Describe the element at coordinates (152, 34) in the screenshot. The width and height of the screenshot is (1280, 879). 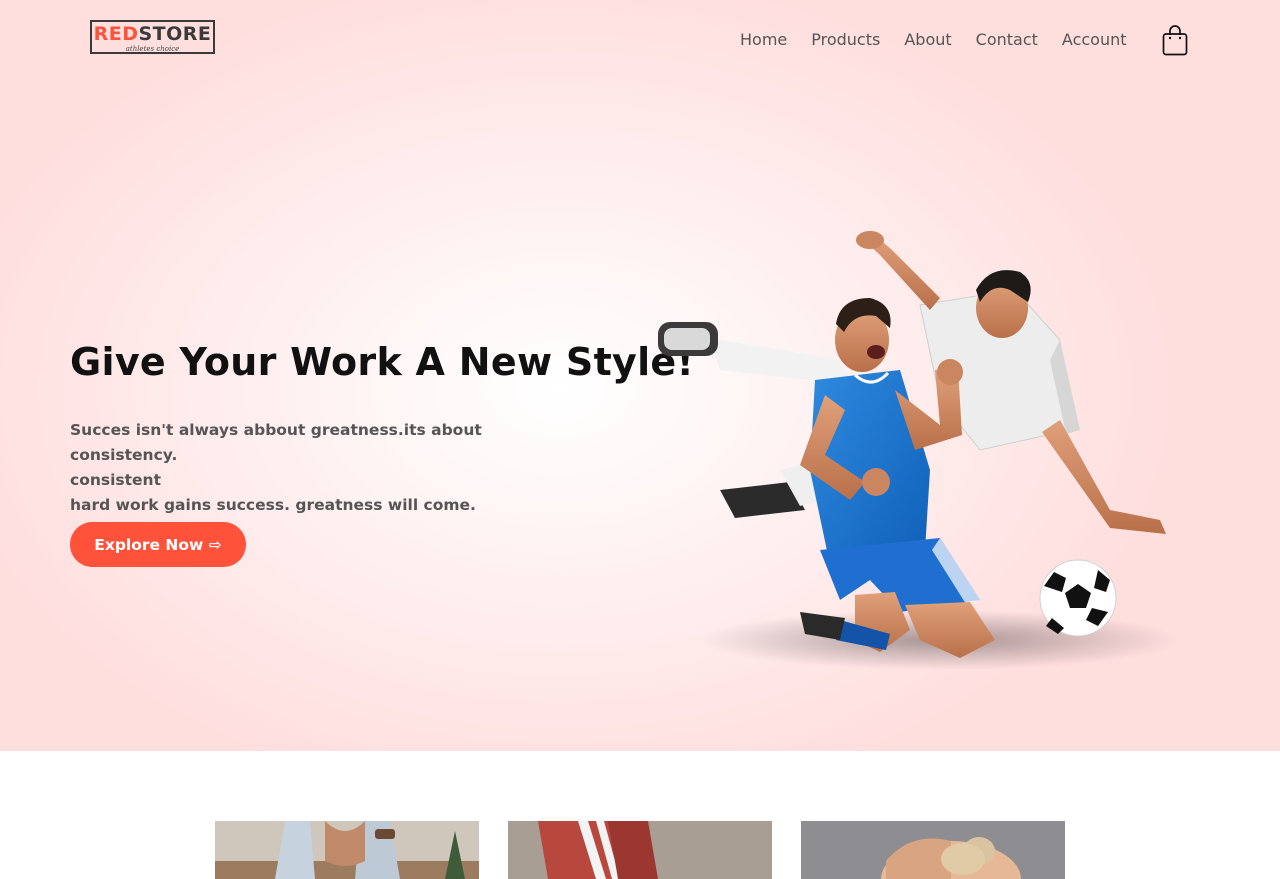
I see `logo-wordmark: REDSTORE` at that location.